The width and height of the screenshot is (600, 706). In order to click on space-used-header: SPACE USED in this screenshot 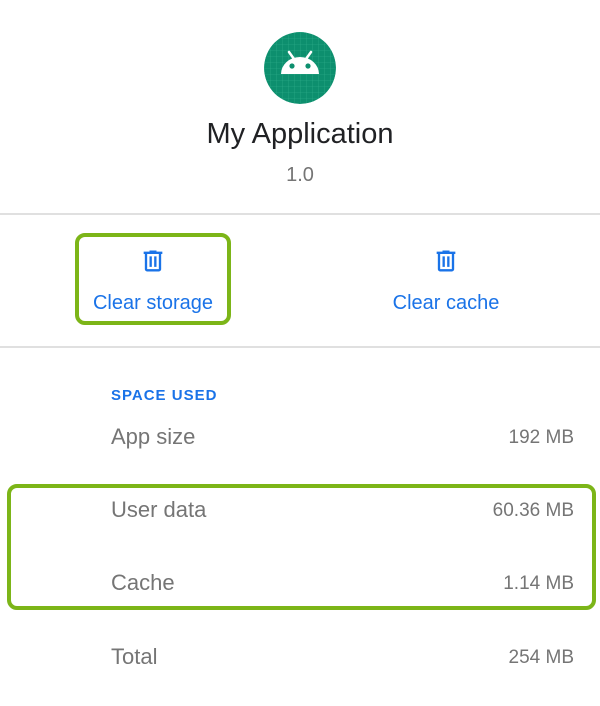, I will do `click(164, 395)`.